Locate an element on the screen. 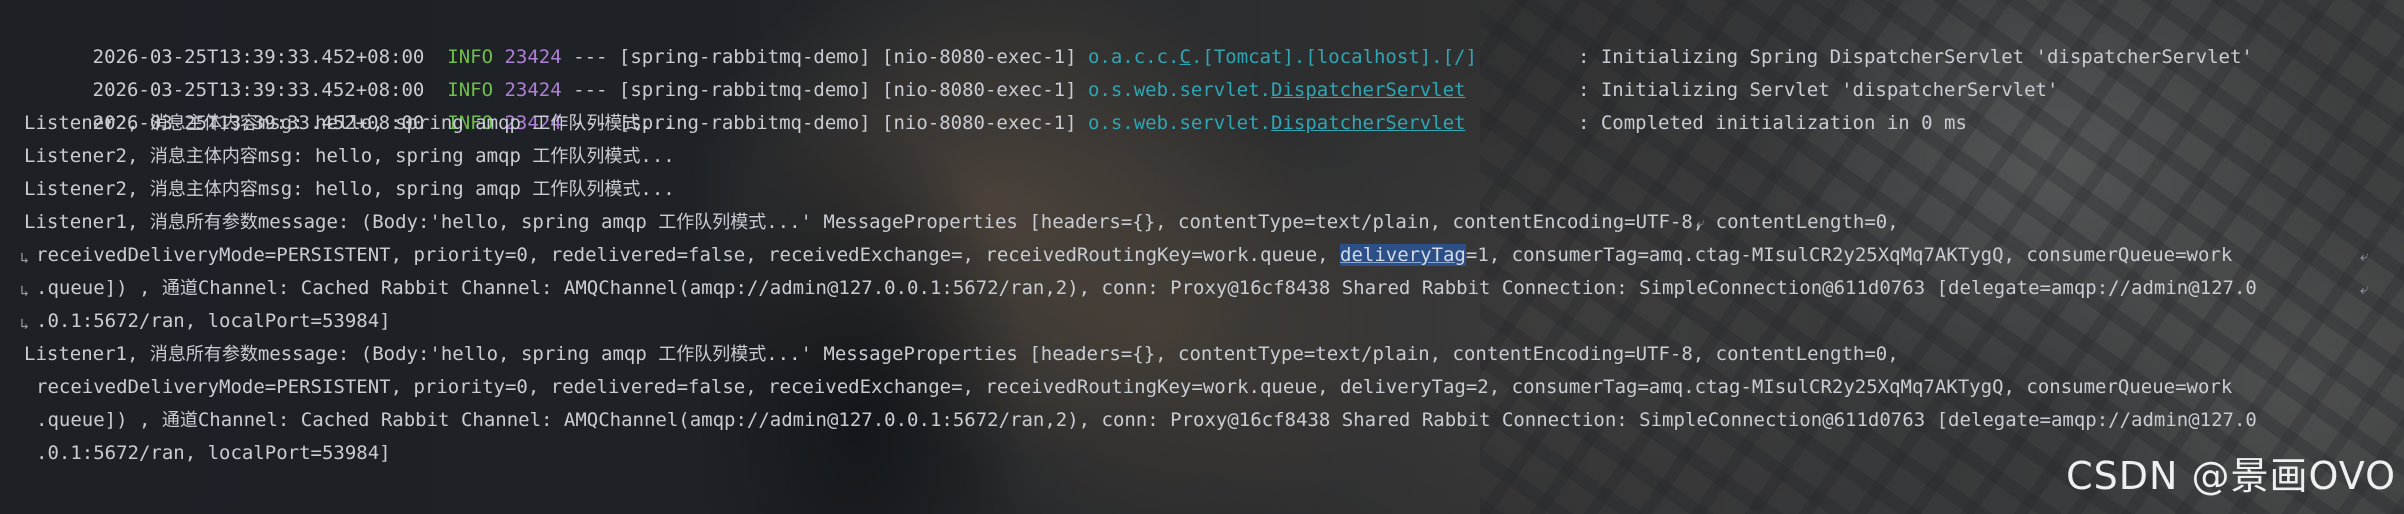 This screenshot has width=2404, height=514. csdn-watermark: CSDN @景画OVO is located at coordinates (2231, 476).